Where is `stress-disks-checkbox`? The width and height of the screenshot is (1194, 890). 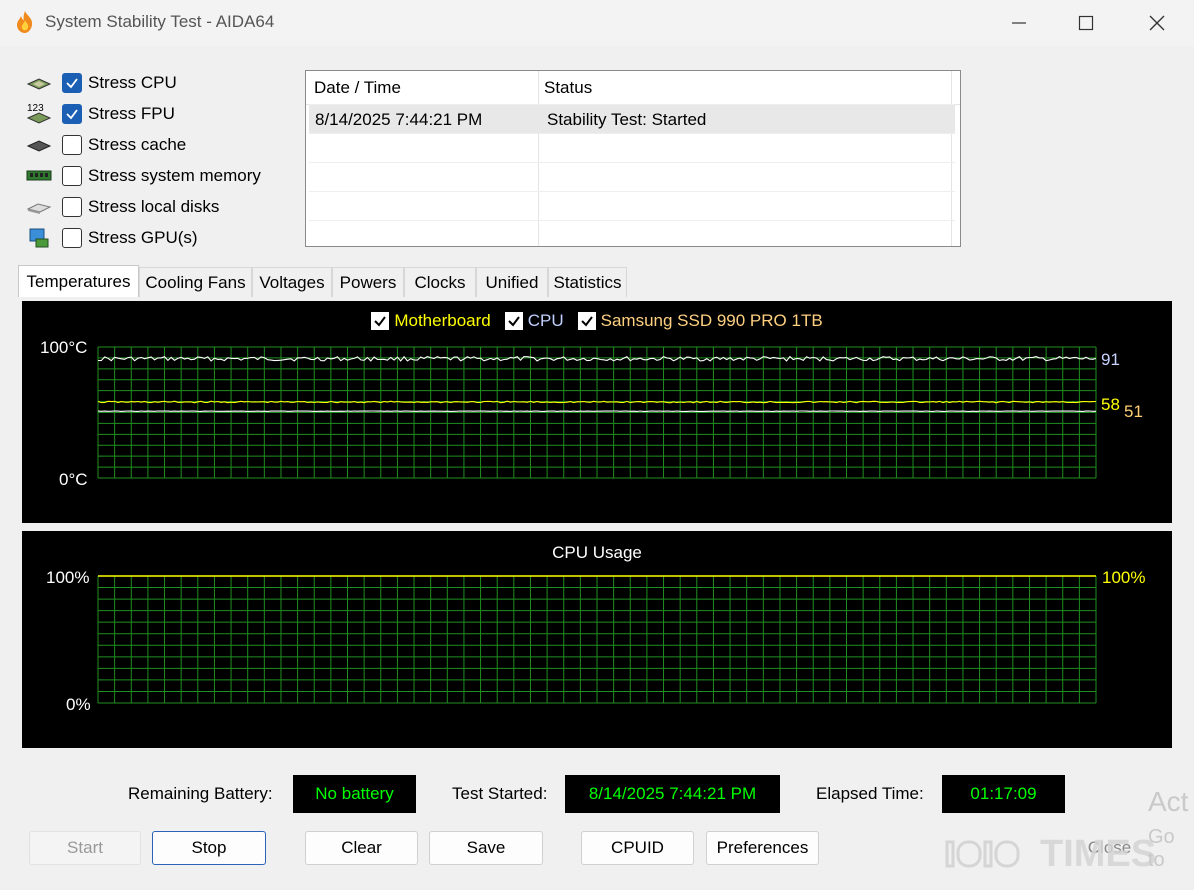 stress-disks-checkbox is located at coordinates (72, 207).